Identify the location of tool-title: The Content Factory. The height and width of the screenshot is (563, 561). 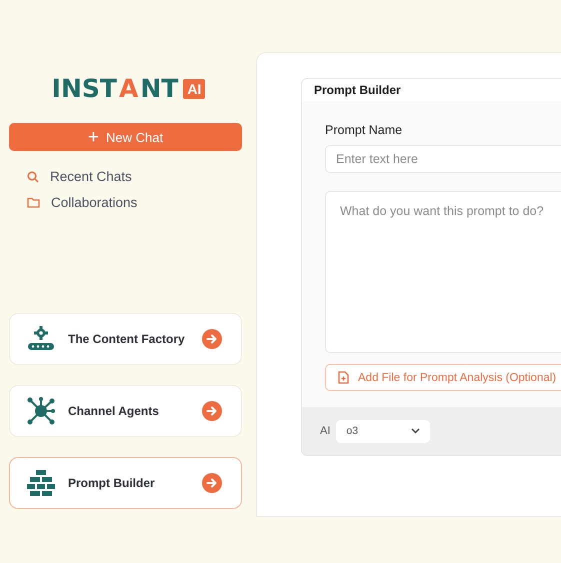
(127, 339).